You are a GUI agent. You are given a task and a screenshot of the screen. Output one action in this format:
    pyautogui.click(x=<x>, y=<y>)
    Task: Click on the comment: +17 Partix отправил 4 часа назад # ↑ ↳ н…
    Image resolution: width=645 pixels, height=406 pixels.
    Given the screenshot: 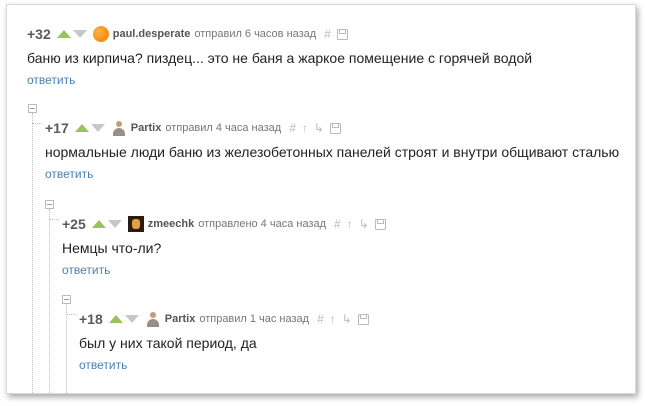 What is the action you would take?
    pyautogui.click(x=332, y=151)
    